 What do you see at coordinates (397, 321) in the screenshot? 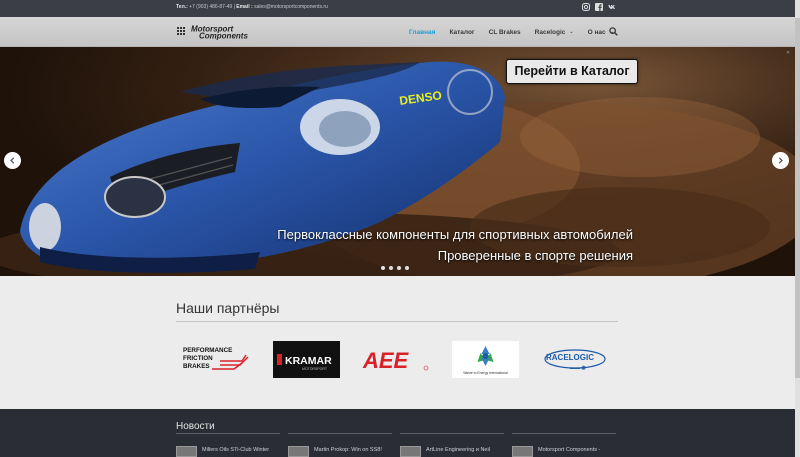
I see `partners-divider` at bounding box center [397, 321].